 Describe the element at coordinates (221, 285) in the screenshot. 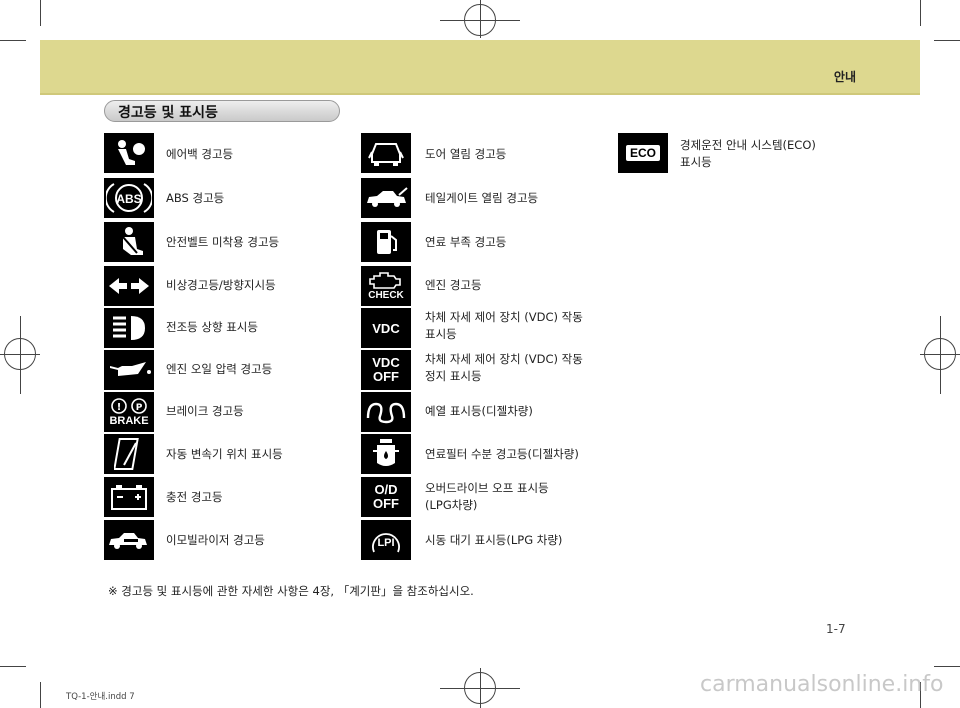

I see `label-hazard: 비상경고등/방향지시등` at that location.